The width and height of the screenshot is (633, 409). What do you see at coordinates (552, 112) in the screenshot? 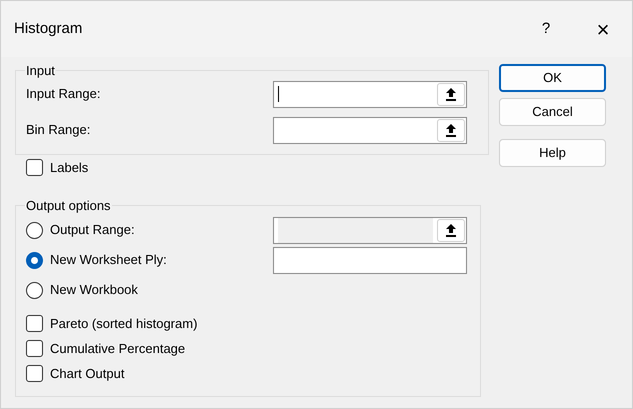
I see `dialog-button: Cancel` at bounding box center [552, 112].